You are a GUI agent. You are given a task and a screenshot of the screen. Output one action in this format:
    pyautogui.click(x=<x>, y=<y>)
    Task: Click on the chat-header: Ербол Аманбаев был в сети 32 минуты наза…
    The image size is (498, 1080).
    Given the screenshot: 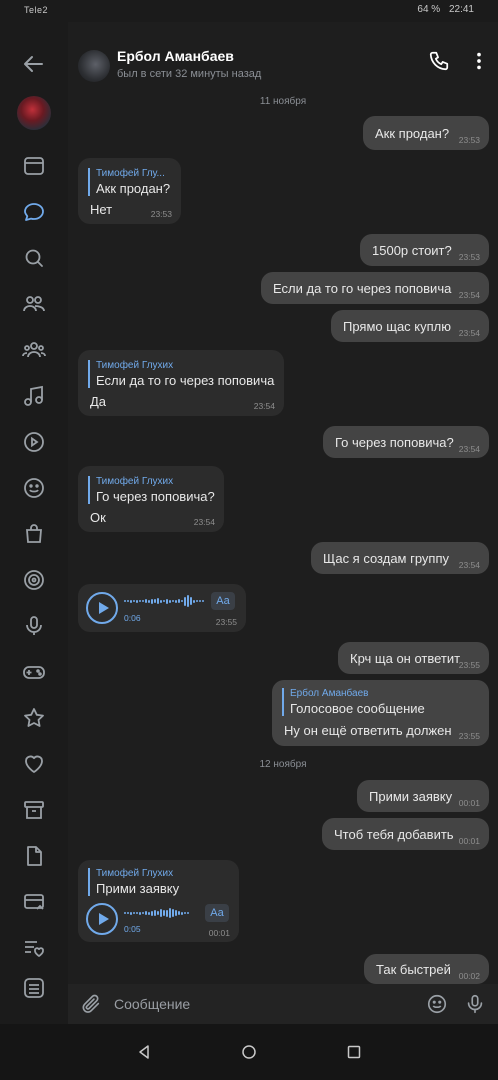 What is the action you would take?
    pyautogui.click(x=283, y=56)
    